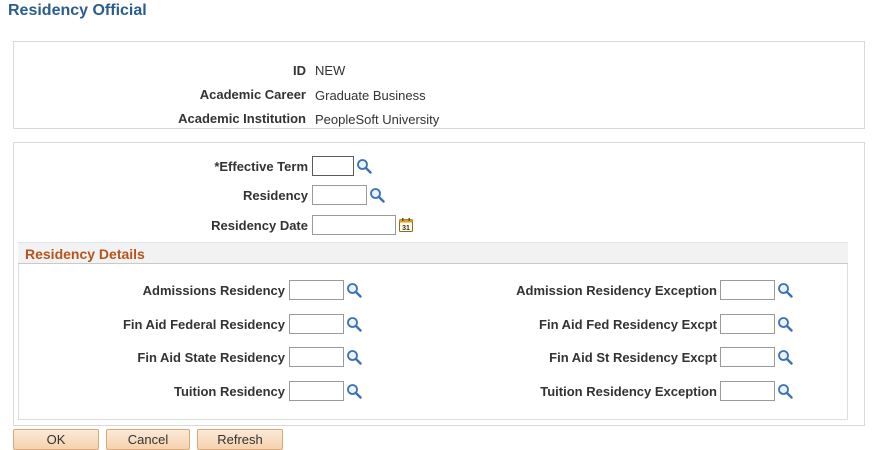 The height and width of the screenshot is (450, 872). What do you see at coordinates (364, 166) in the screenshot?
I see `effective-term-lookup-icon` at bounding box center [364, 166].